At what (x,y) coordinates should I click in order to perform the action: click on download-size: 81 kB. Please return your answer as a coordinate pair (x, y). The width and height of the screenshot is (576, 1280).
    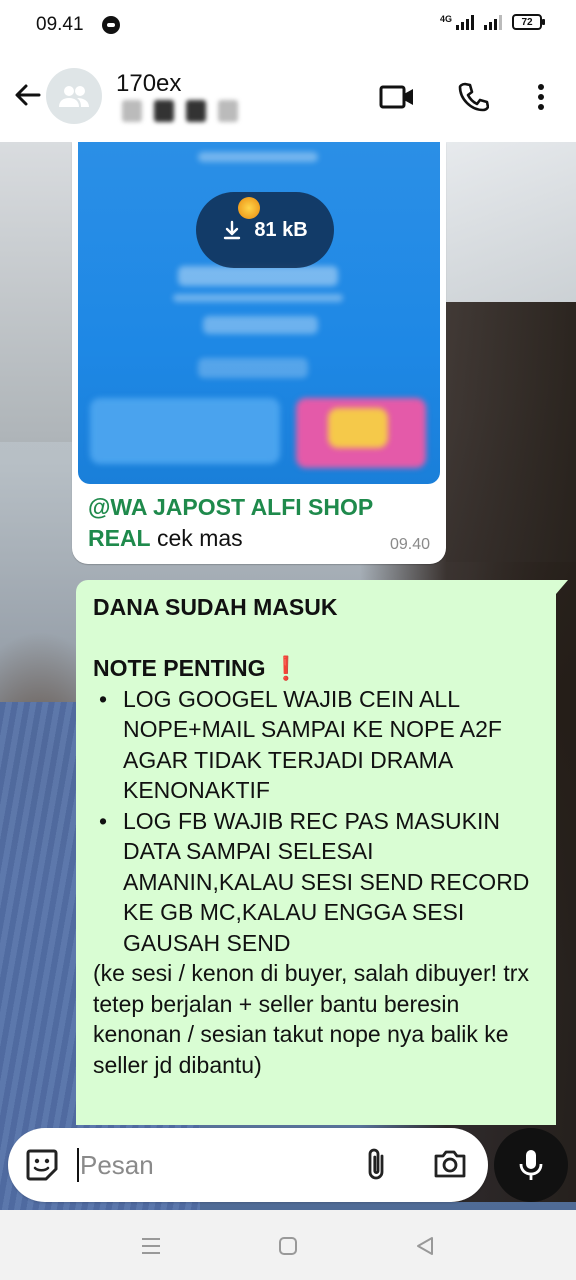
    Looking at the image, I should click on (281, 229).